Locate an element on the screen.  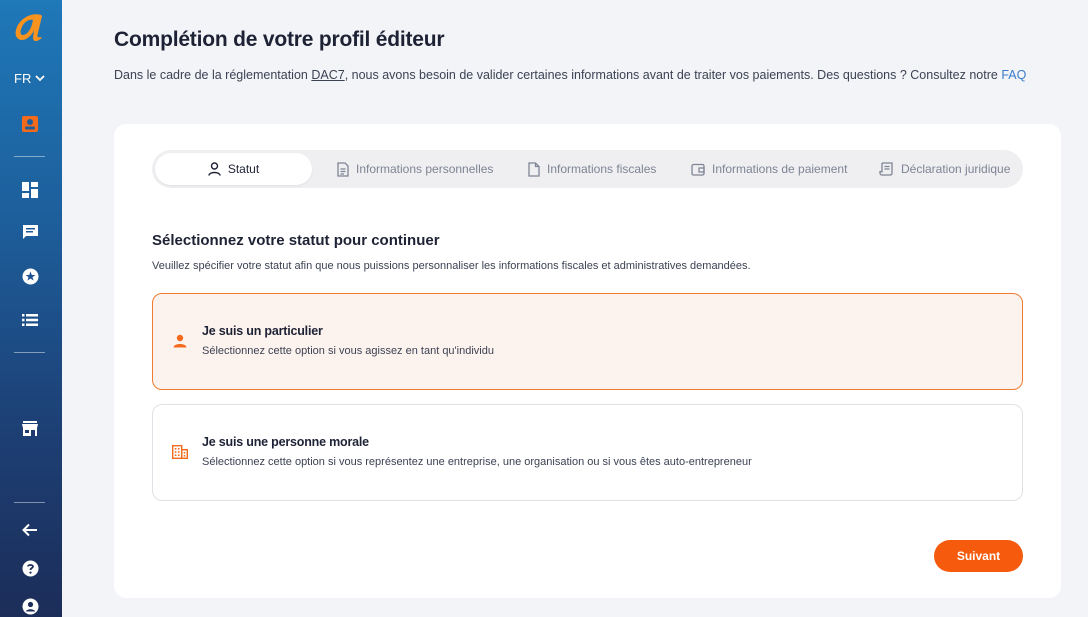
step-label: Déclaration juridique is located at coordinates (956, 169).